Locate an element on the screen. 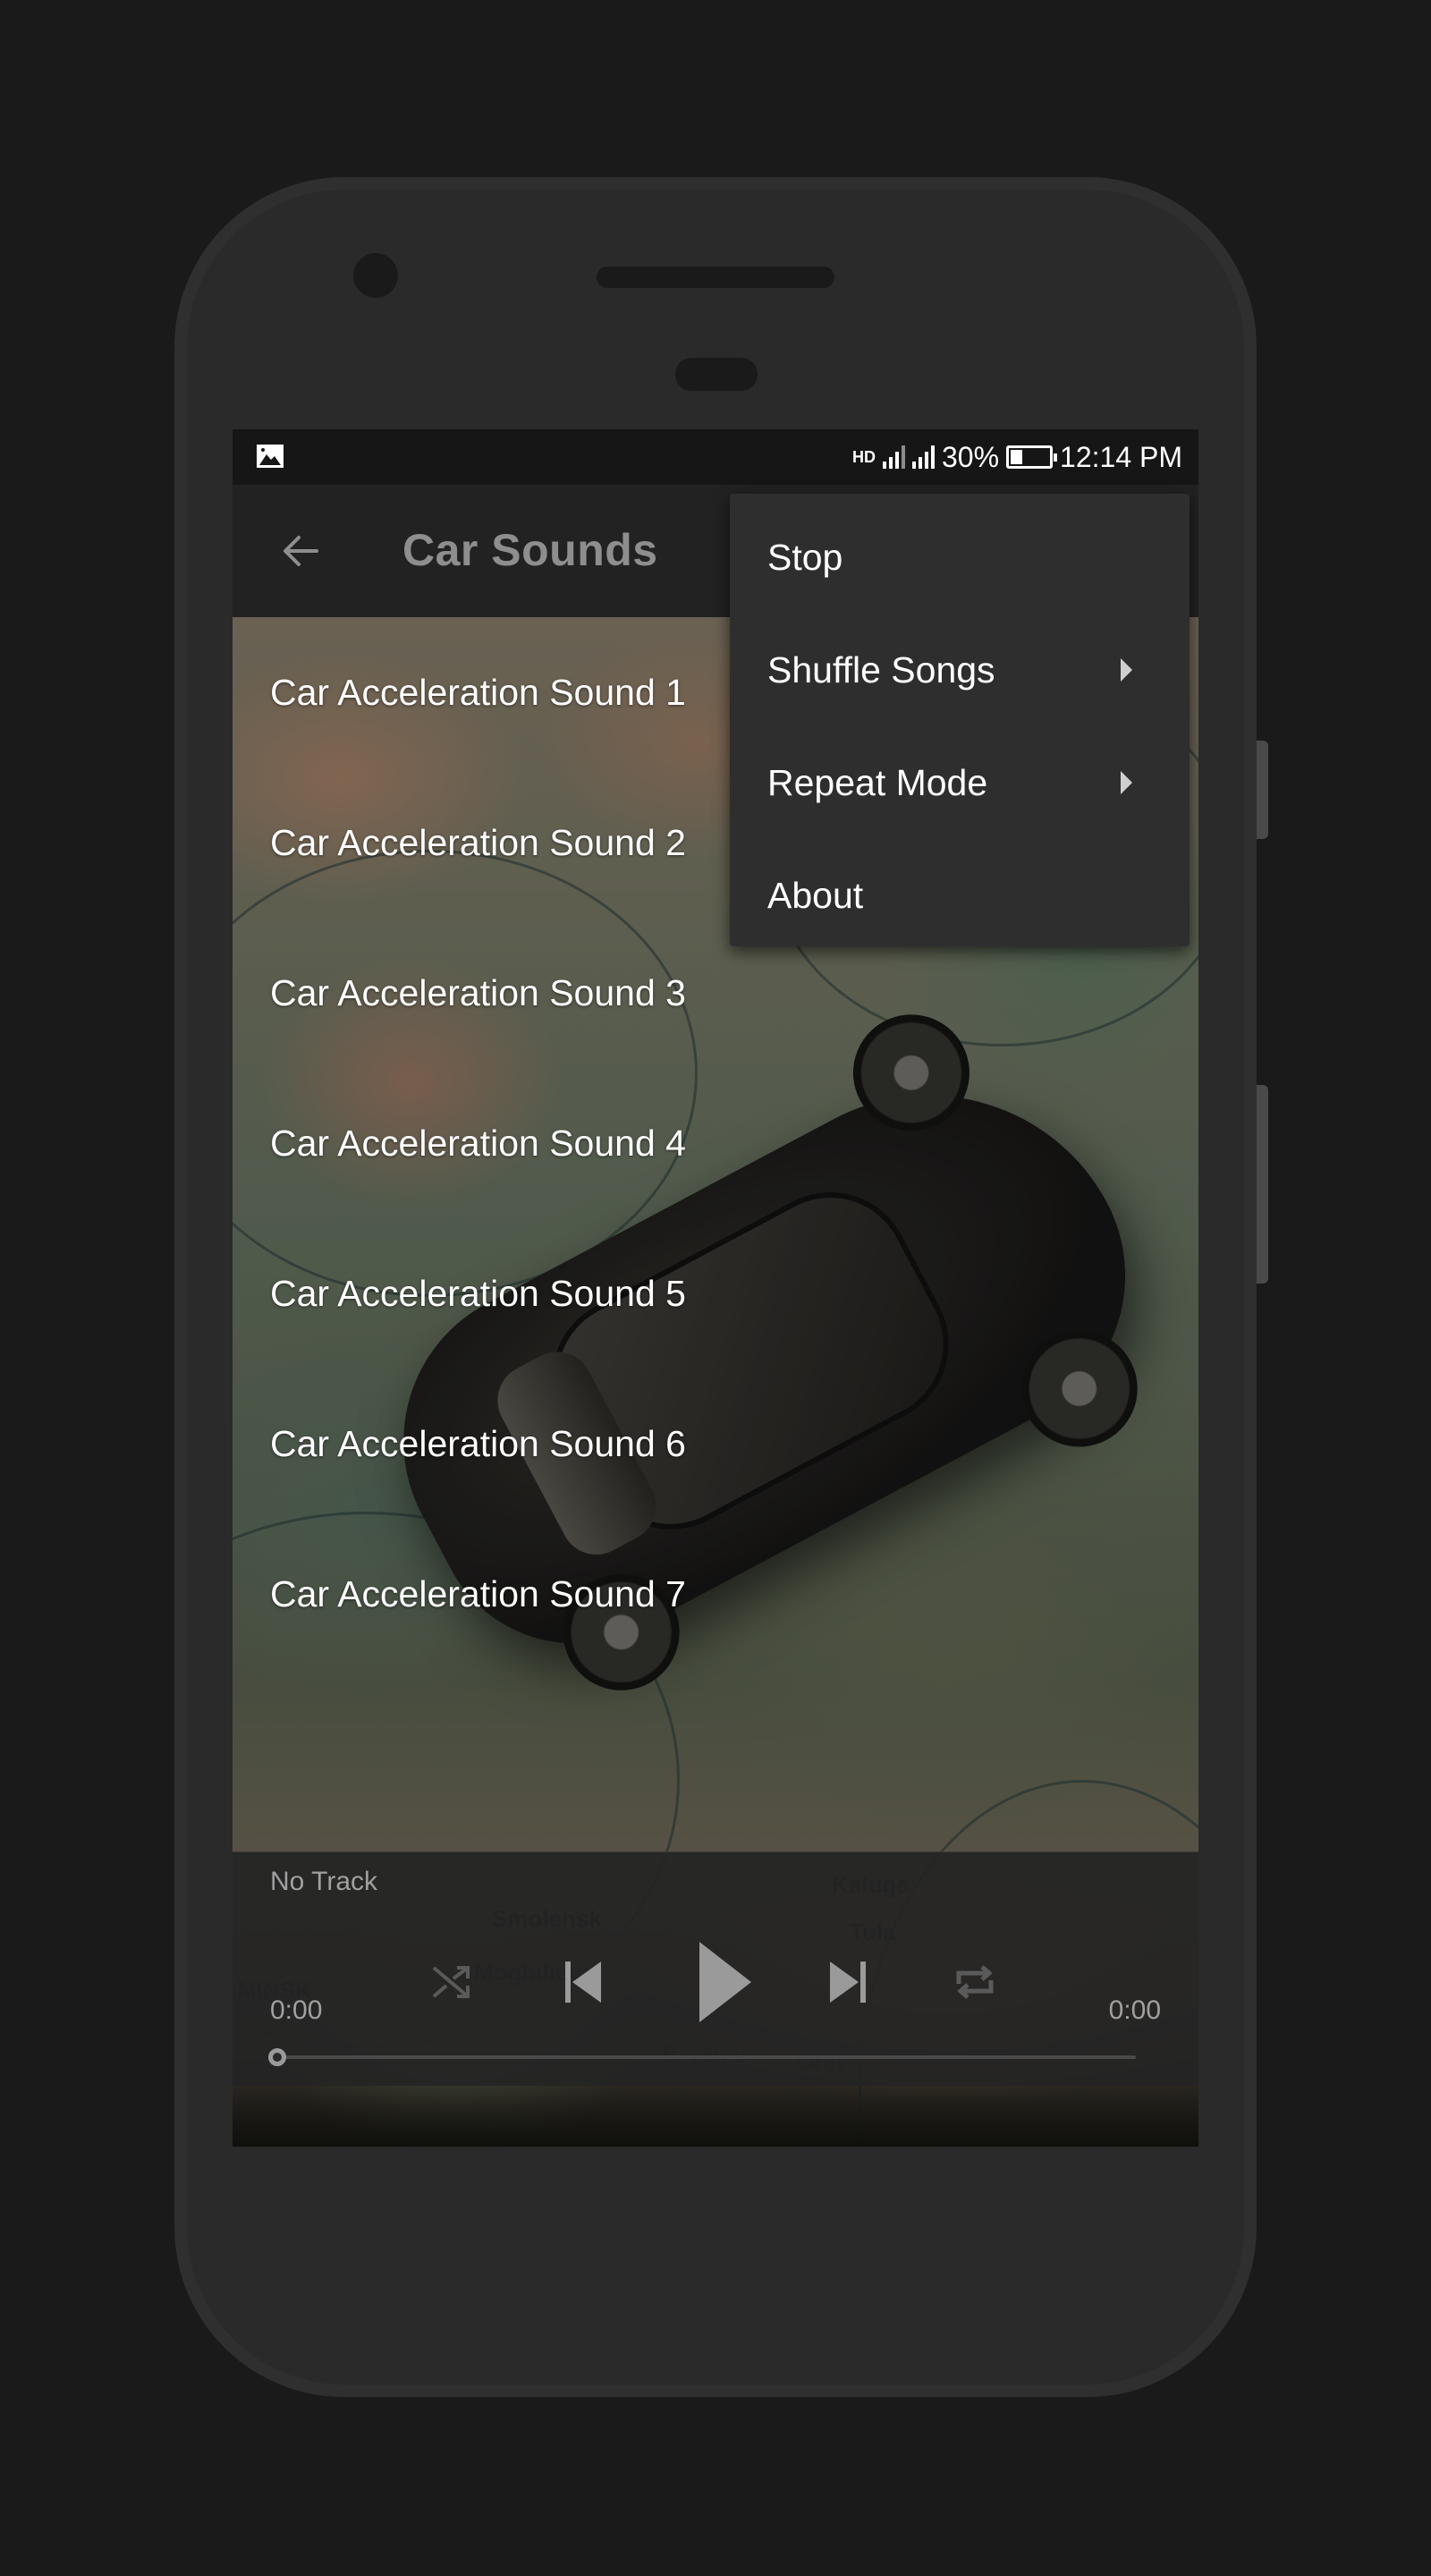  menu-item-shuffle-songs: Shuffle Songs is located at coordinates (960, 670).